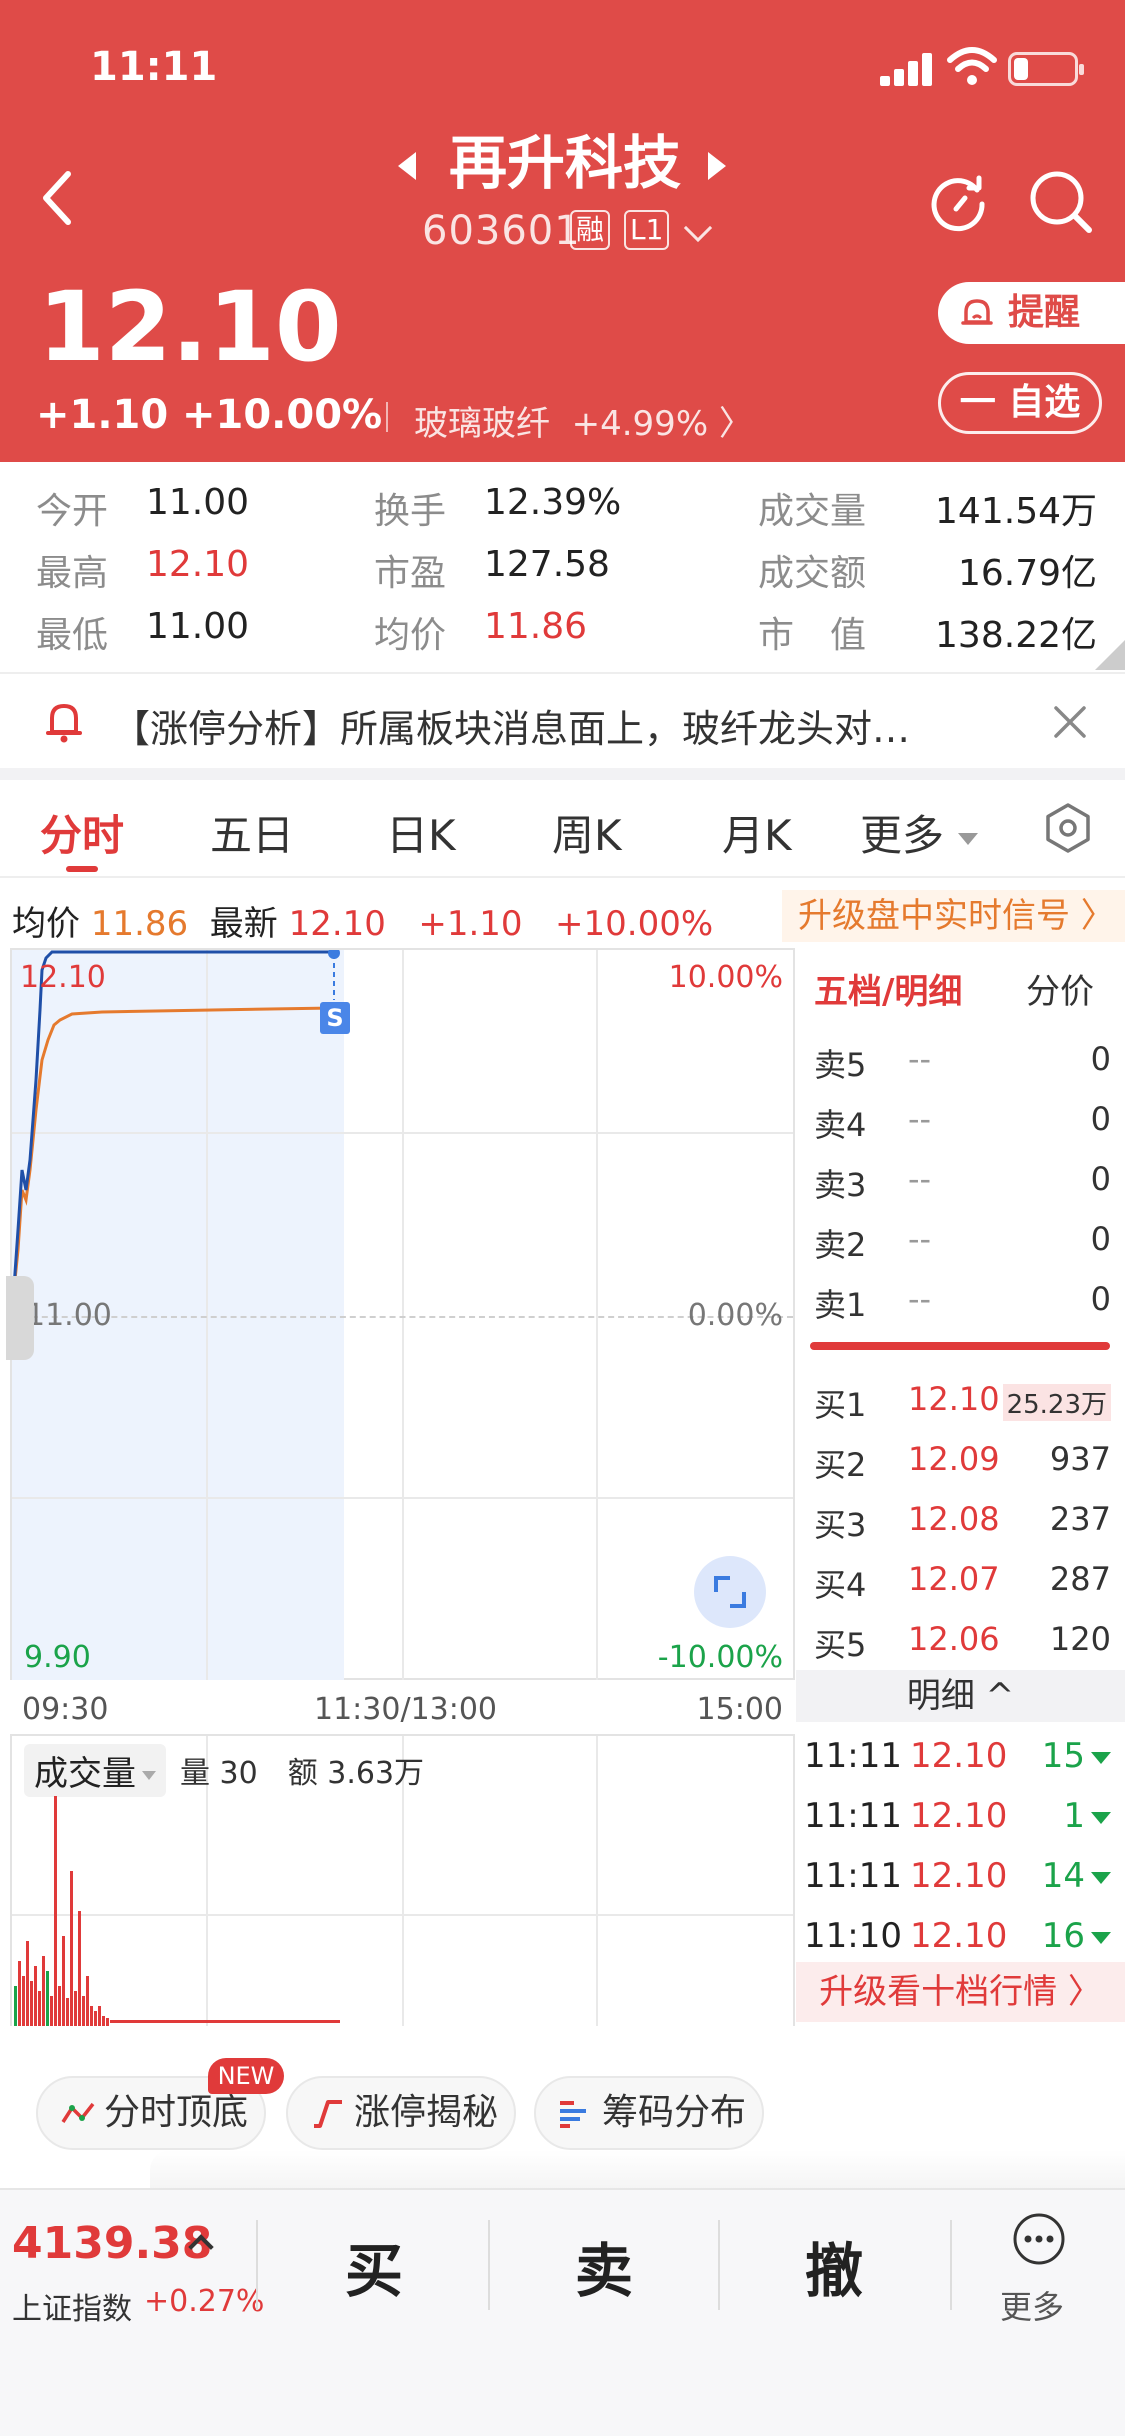 Image resolution: width=1125 pixels, height=2436 pixels. Describe the element at coordinates (20, 1318) in the screenshot. I see `drawer-handle` at that location.